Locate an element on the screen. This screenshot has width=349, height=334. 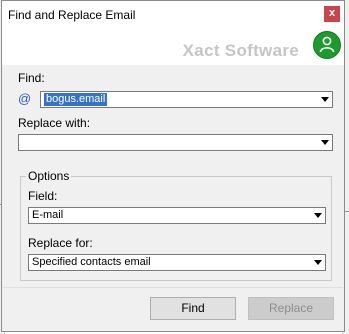
field-select-value: E-mail is located at coordinates (48, 215).